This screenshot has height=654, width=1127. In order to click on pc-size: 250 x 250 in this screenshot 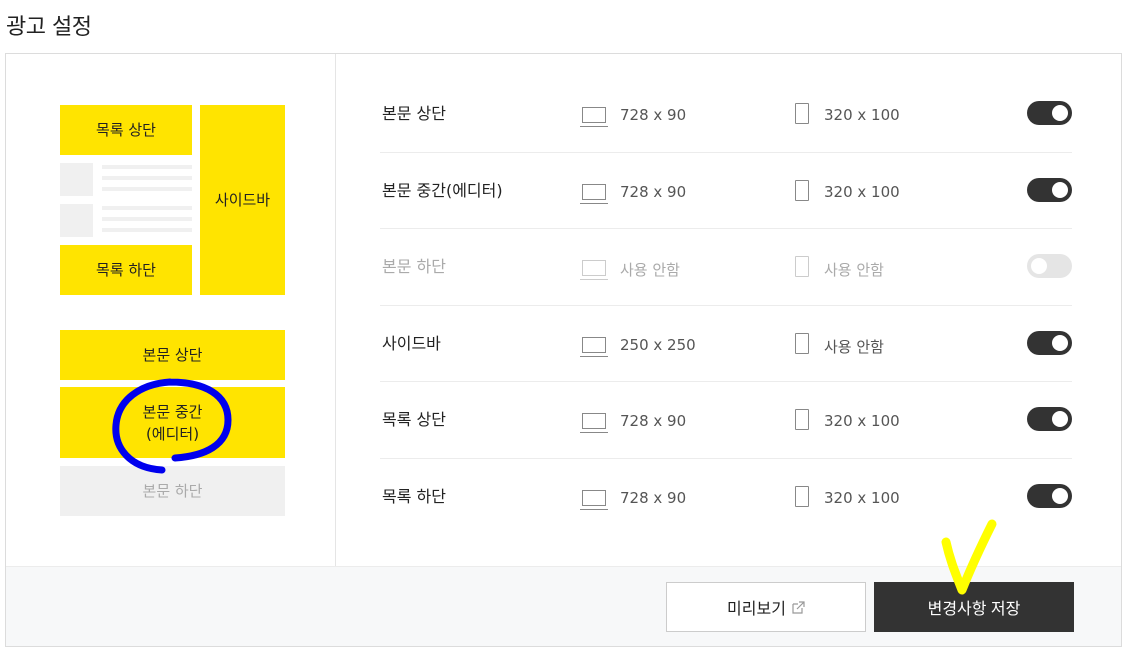, I will do `click(658, 344)`.